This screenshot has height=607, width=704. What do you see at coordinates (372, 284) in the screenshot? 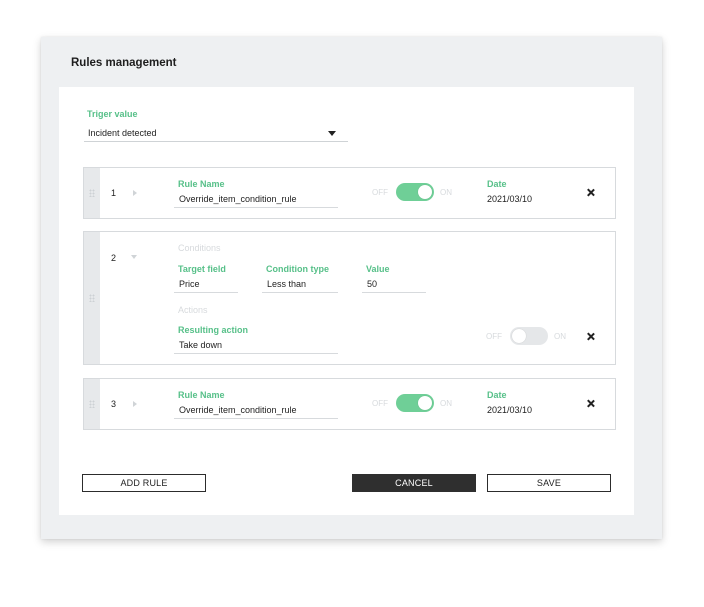
I see `value-value: 50` at bounding box center [372, 284].